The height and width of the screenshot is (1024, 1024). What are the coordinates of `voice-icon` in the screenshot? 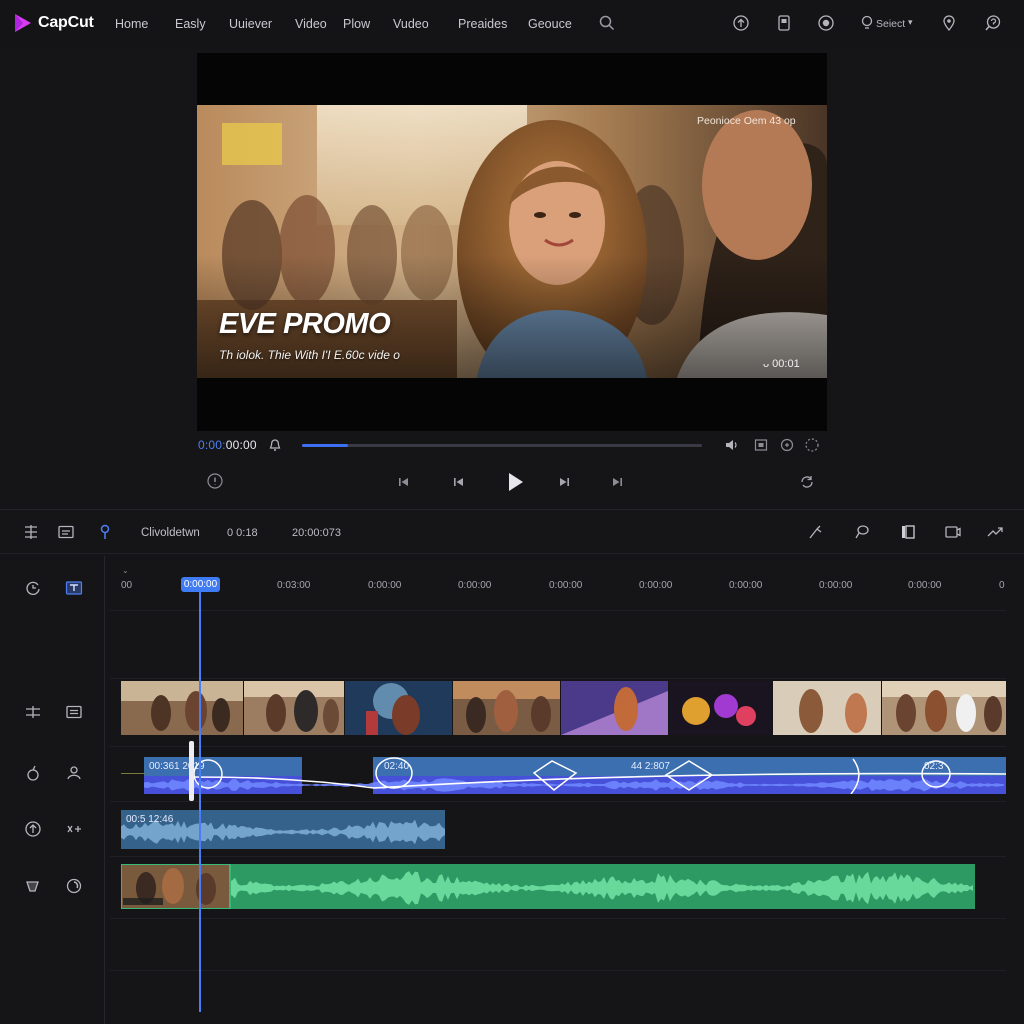 It's located at (74, 829).